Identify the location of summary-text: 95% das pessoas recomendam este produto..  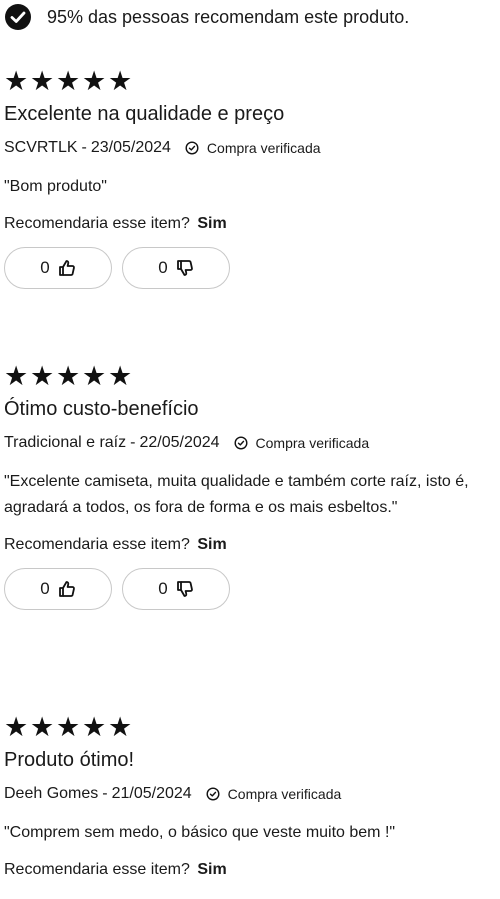
(228, 16).